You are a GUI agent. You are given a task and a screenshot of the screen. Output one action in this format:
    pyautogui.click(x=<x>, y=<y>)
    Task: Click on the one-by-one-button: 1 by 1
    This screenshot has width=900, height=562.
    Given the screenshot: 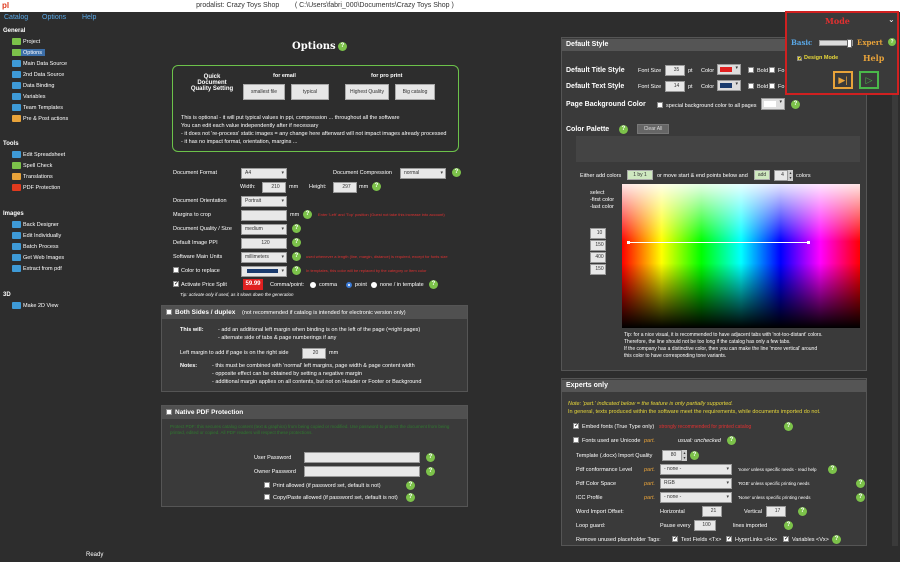 What is the action you would take?
    pyautogui.click(x=640, y=175)
    